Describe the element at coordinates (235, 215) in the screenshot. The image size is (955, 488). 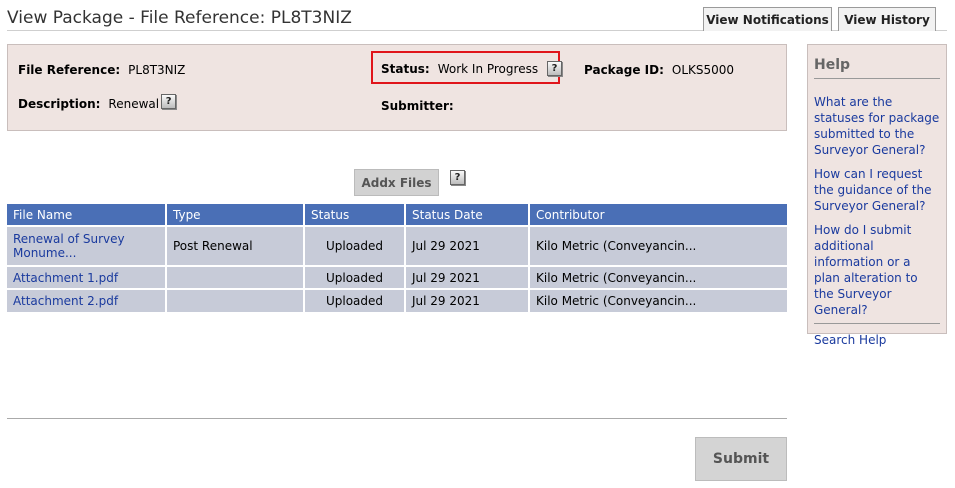
I see `column-header-type: Type` at that location.